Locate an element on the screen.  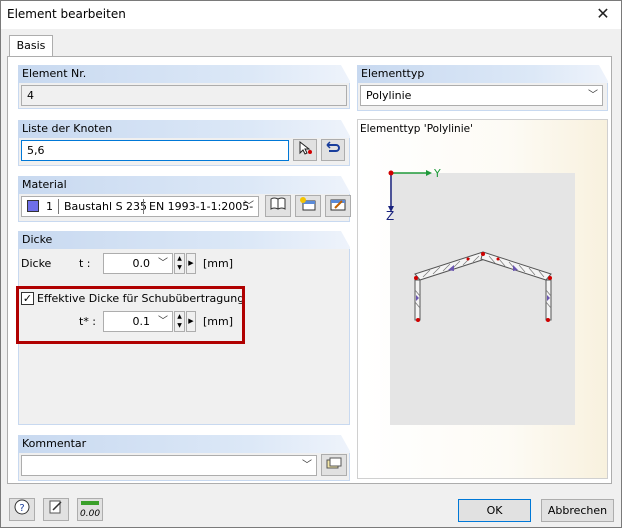
frame-diagram: Y Z is located at coordinates (469, 244).